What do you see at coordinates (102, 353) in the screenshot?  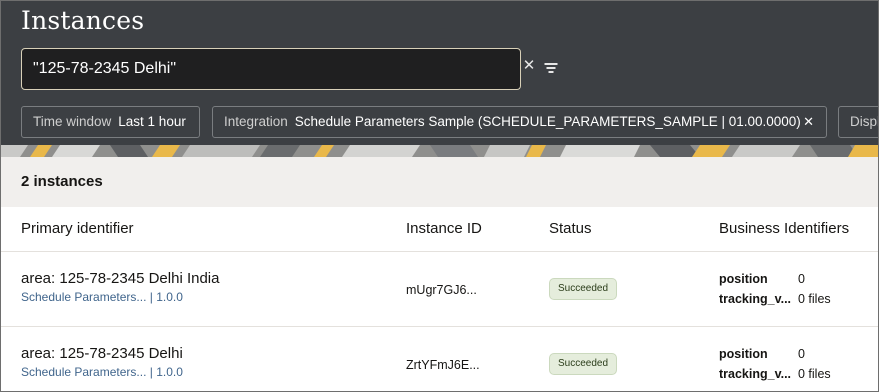 I see `primary-identifier: area: 125-78-2345 Delhi` at bounding box center [102, 353].